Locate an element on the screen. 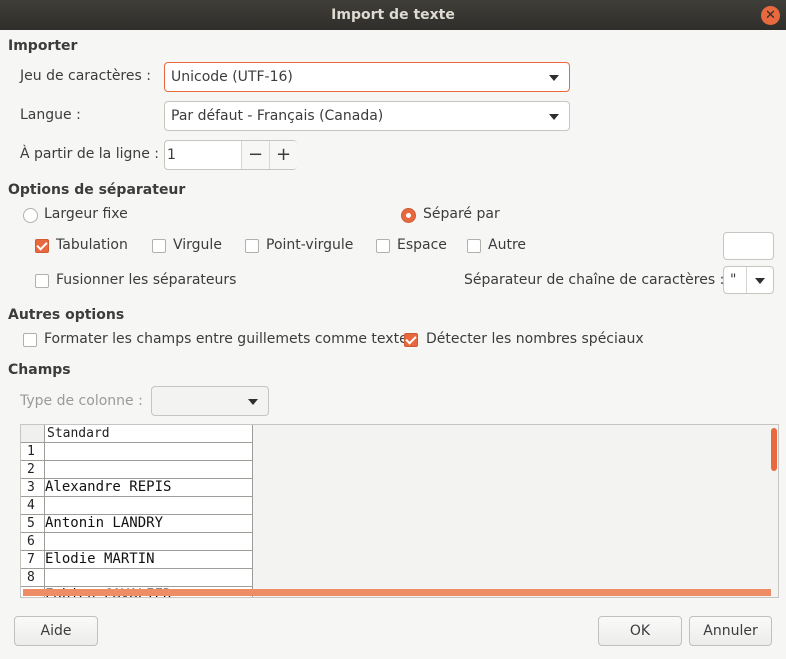 Image resolution: width=786 pixels, height=659 pixels. grid-corner is located at coordinates (33, 434).